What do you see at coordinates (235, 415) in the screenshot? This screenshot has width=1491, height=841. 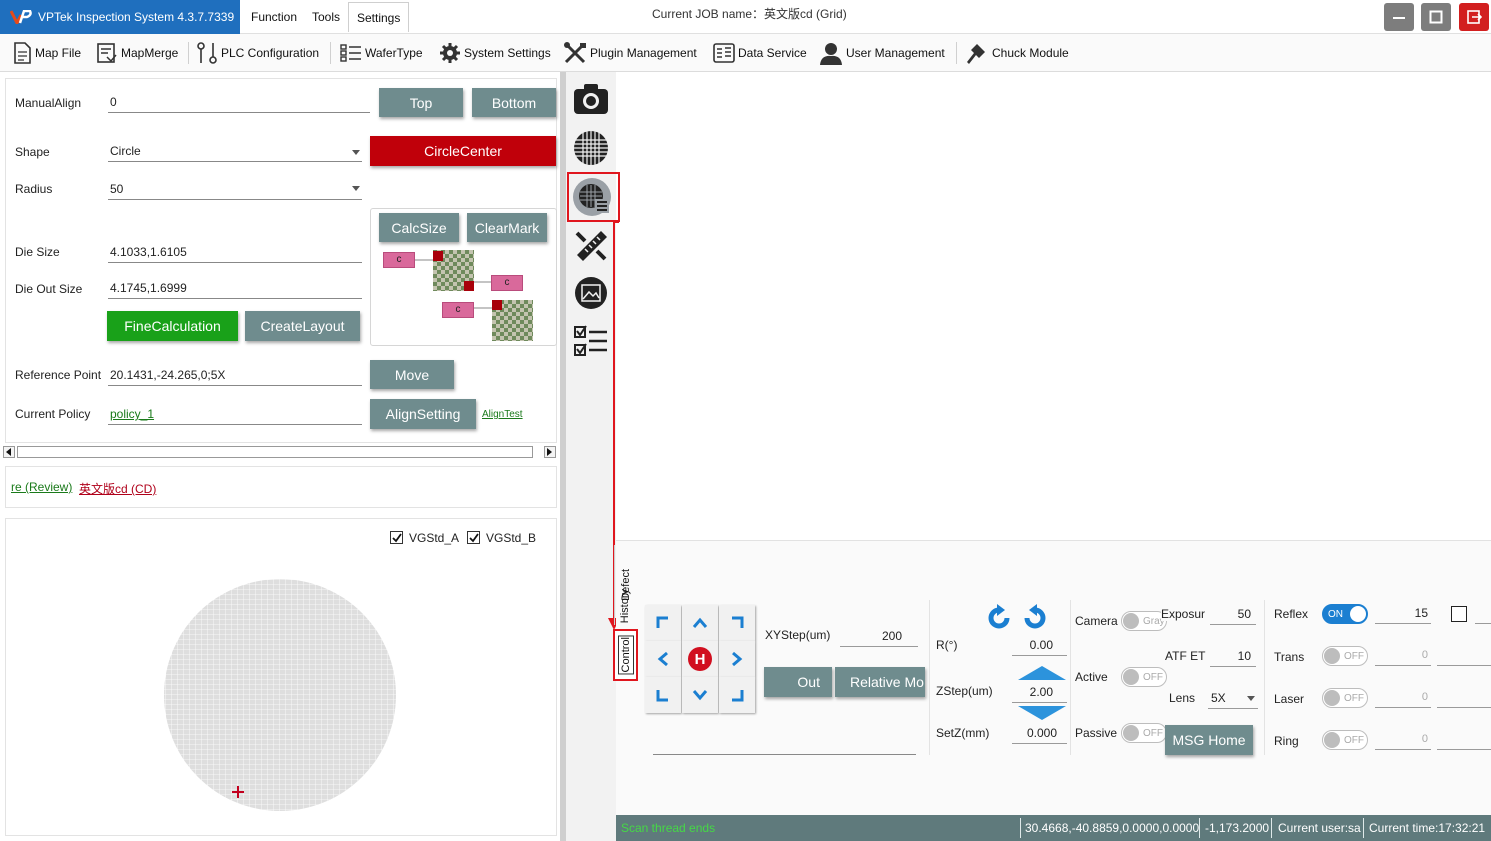 I see `current-policy-link: policy_1` at bounding box center [235, 415].